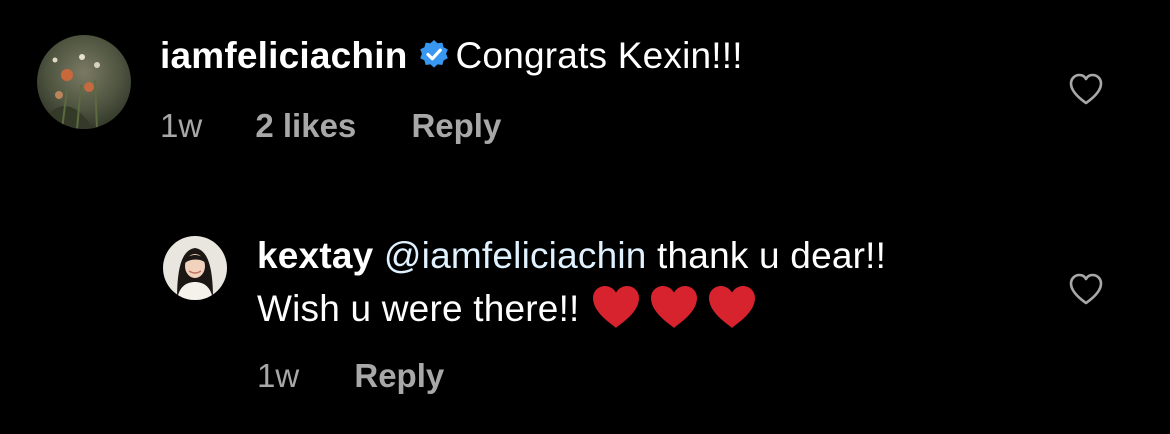 This screenshot has height=434, width=1170. I want to click on username: kextay, so click(315, 255).